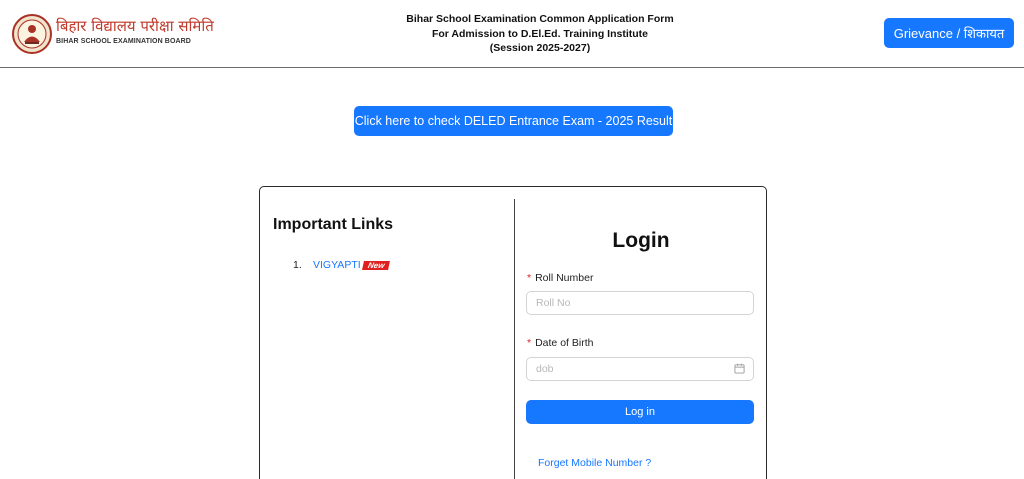  What do you see at coordinates (376, 265) in the screenshot?
I see `new-badge: New` at bounding box center [376, 265].